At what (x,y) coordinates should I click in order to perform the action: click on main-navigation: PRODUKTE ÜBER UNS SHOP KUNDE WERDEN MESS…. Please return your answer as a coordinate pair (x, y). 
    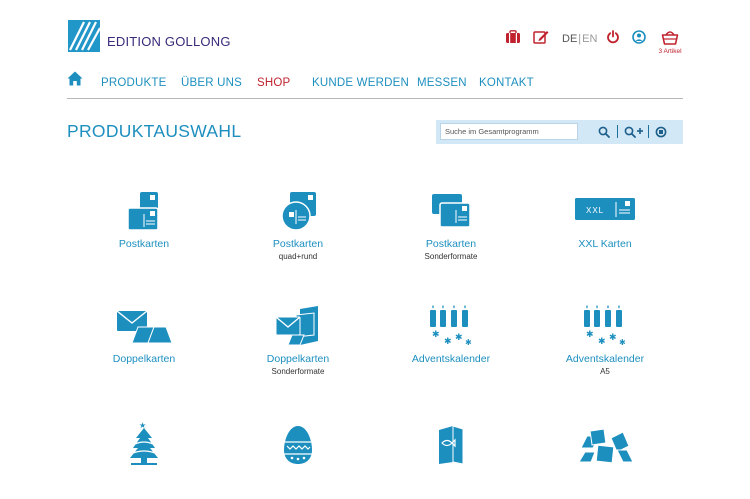
    Looking at the image, I should click on (375, 85).